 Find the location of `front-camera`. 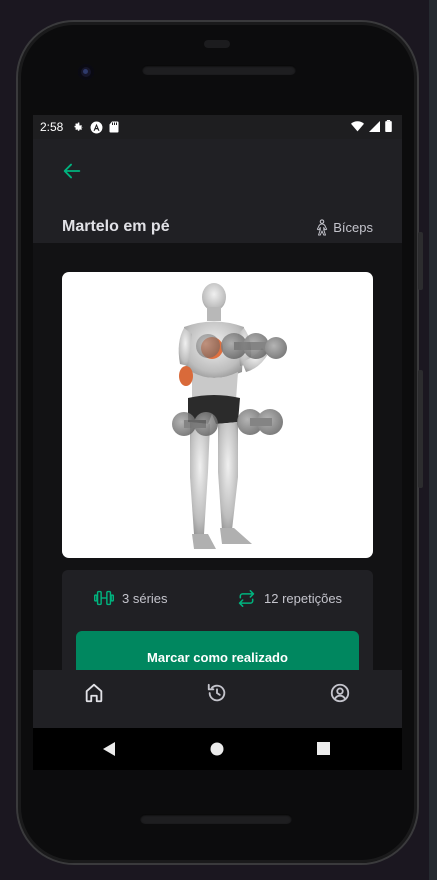

front-camera is located at coordinates (86, 72).